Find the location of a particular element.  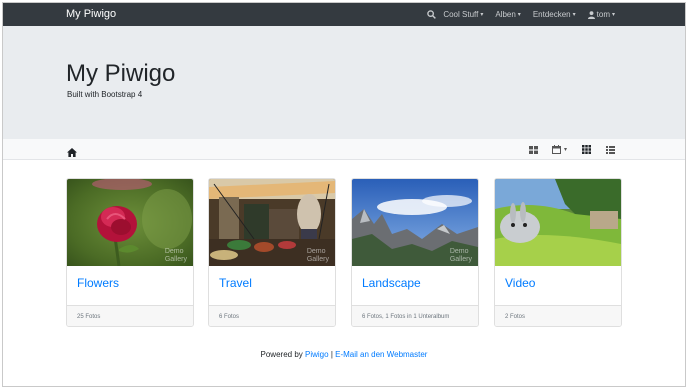

album-photo-count: 6 Fotos, 1 Fotos in 1 Unteralbum is located at coordinates (415, 315).